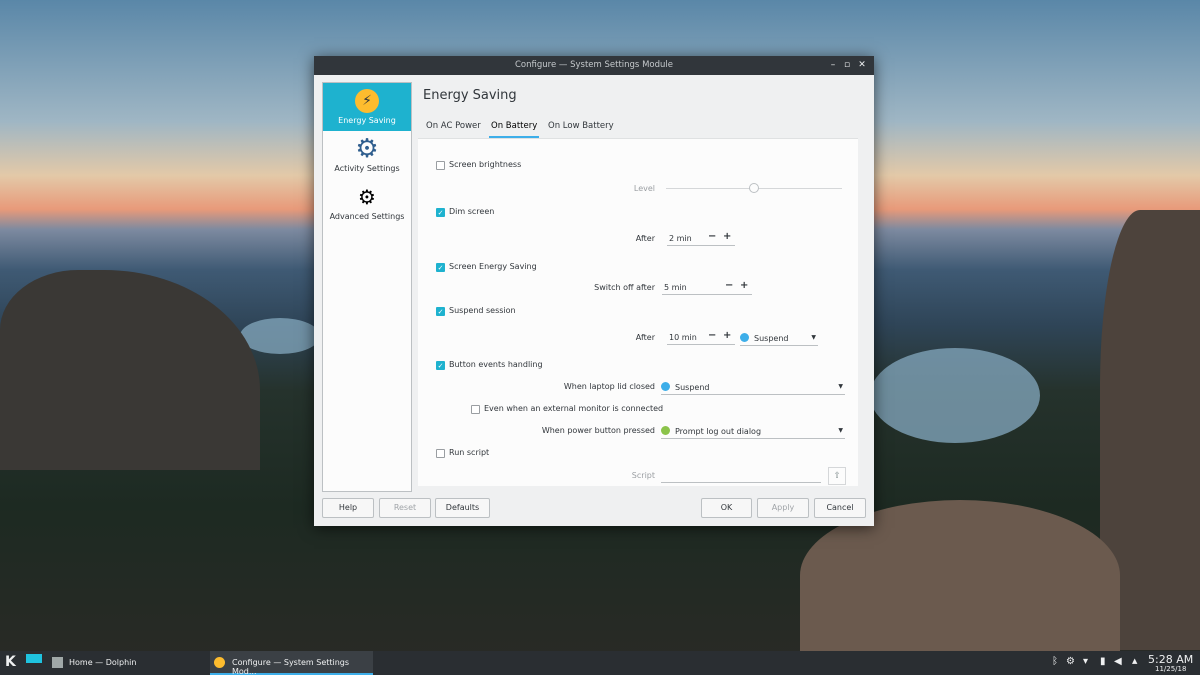 The width and height of the screenshot is (1200, 676). I want to click on screen-brightness-label: Screen brightness, so click(485, 164).